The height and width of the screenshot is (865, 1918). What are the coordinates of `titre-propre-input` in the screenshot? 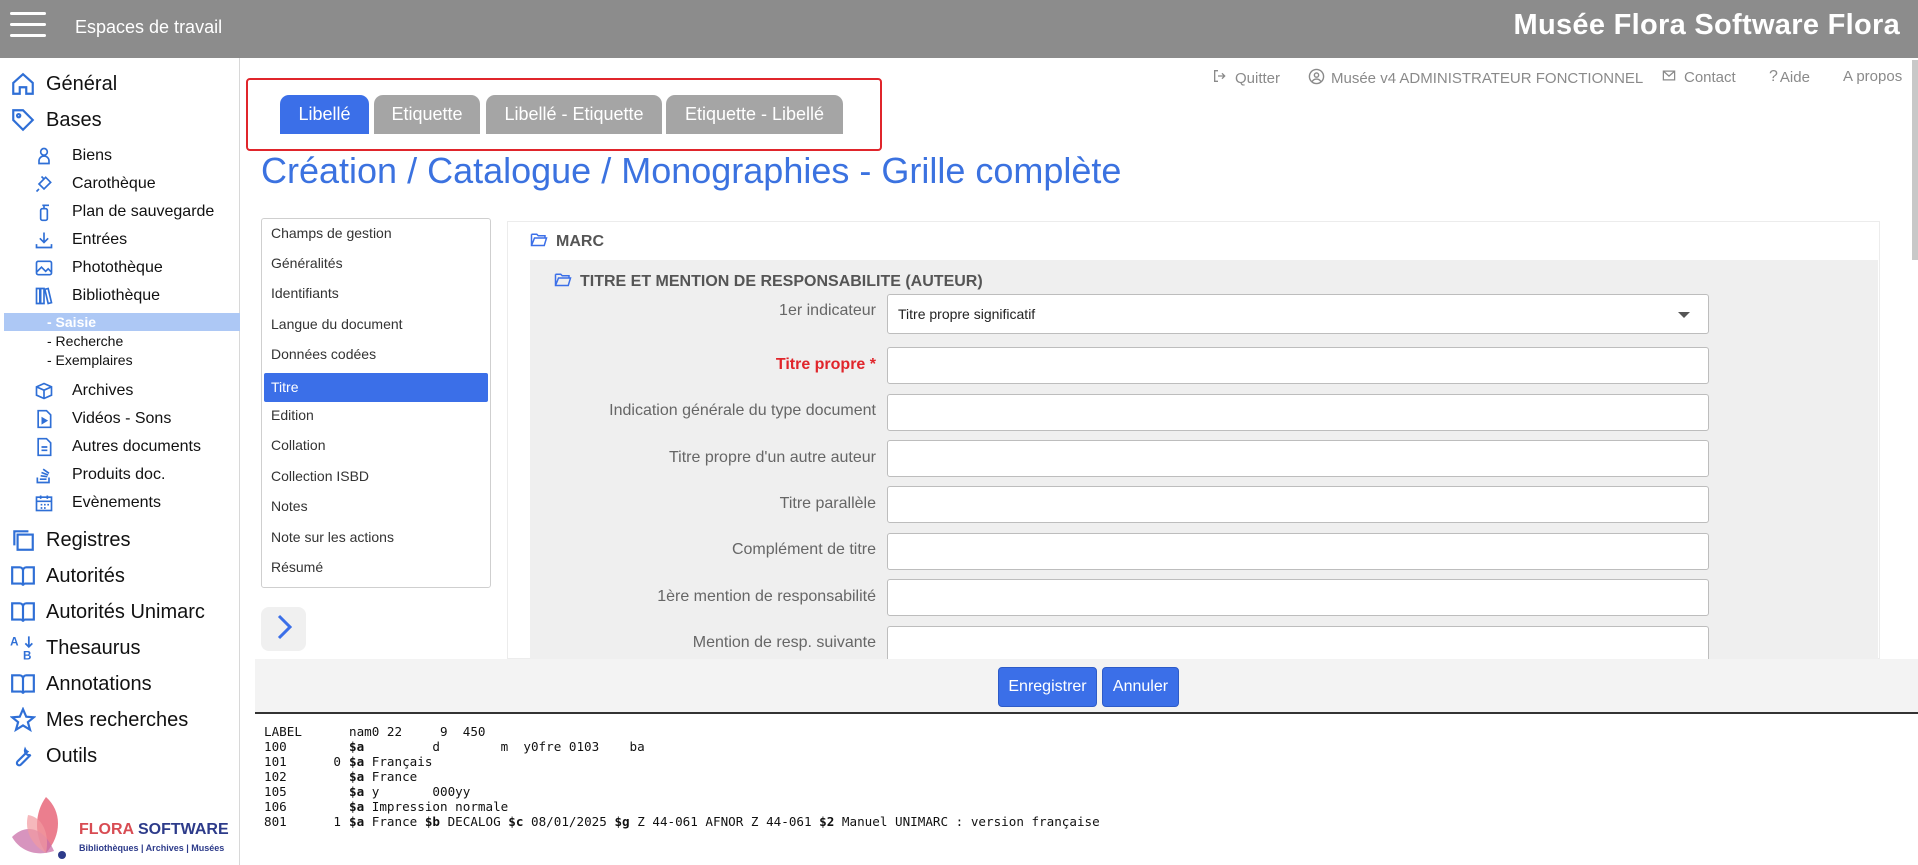 It's located at (1298, 365).